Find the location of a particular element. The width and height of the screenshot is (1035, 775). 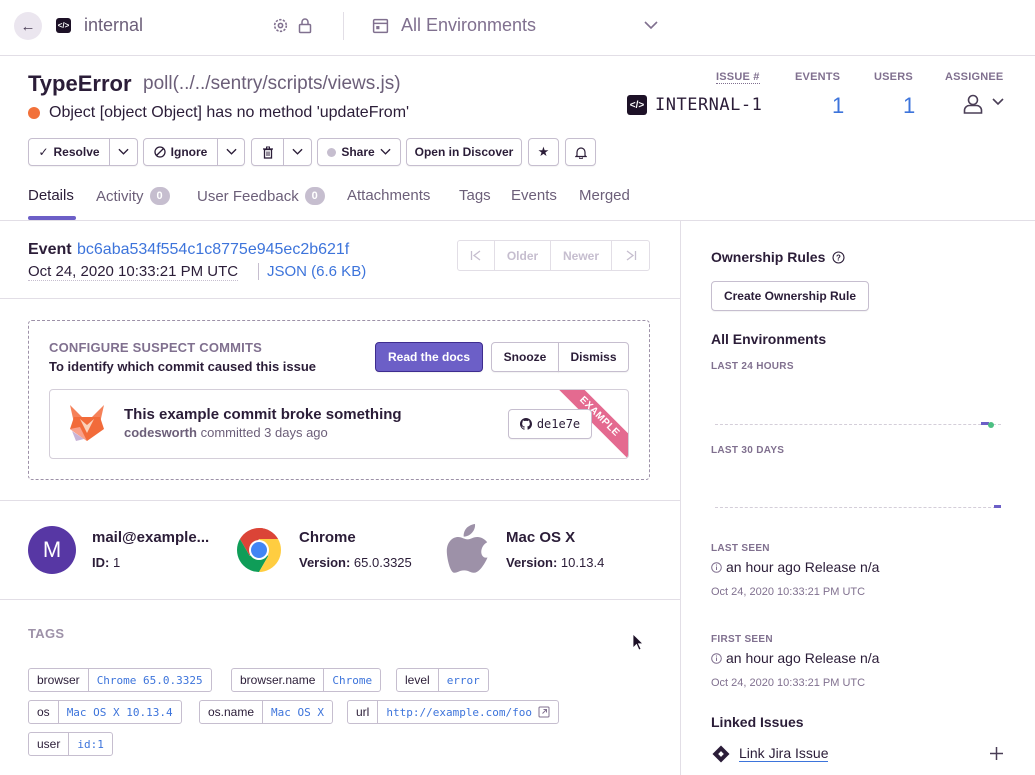

share-status-dot is located at coordinates (332, 152).